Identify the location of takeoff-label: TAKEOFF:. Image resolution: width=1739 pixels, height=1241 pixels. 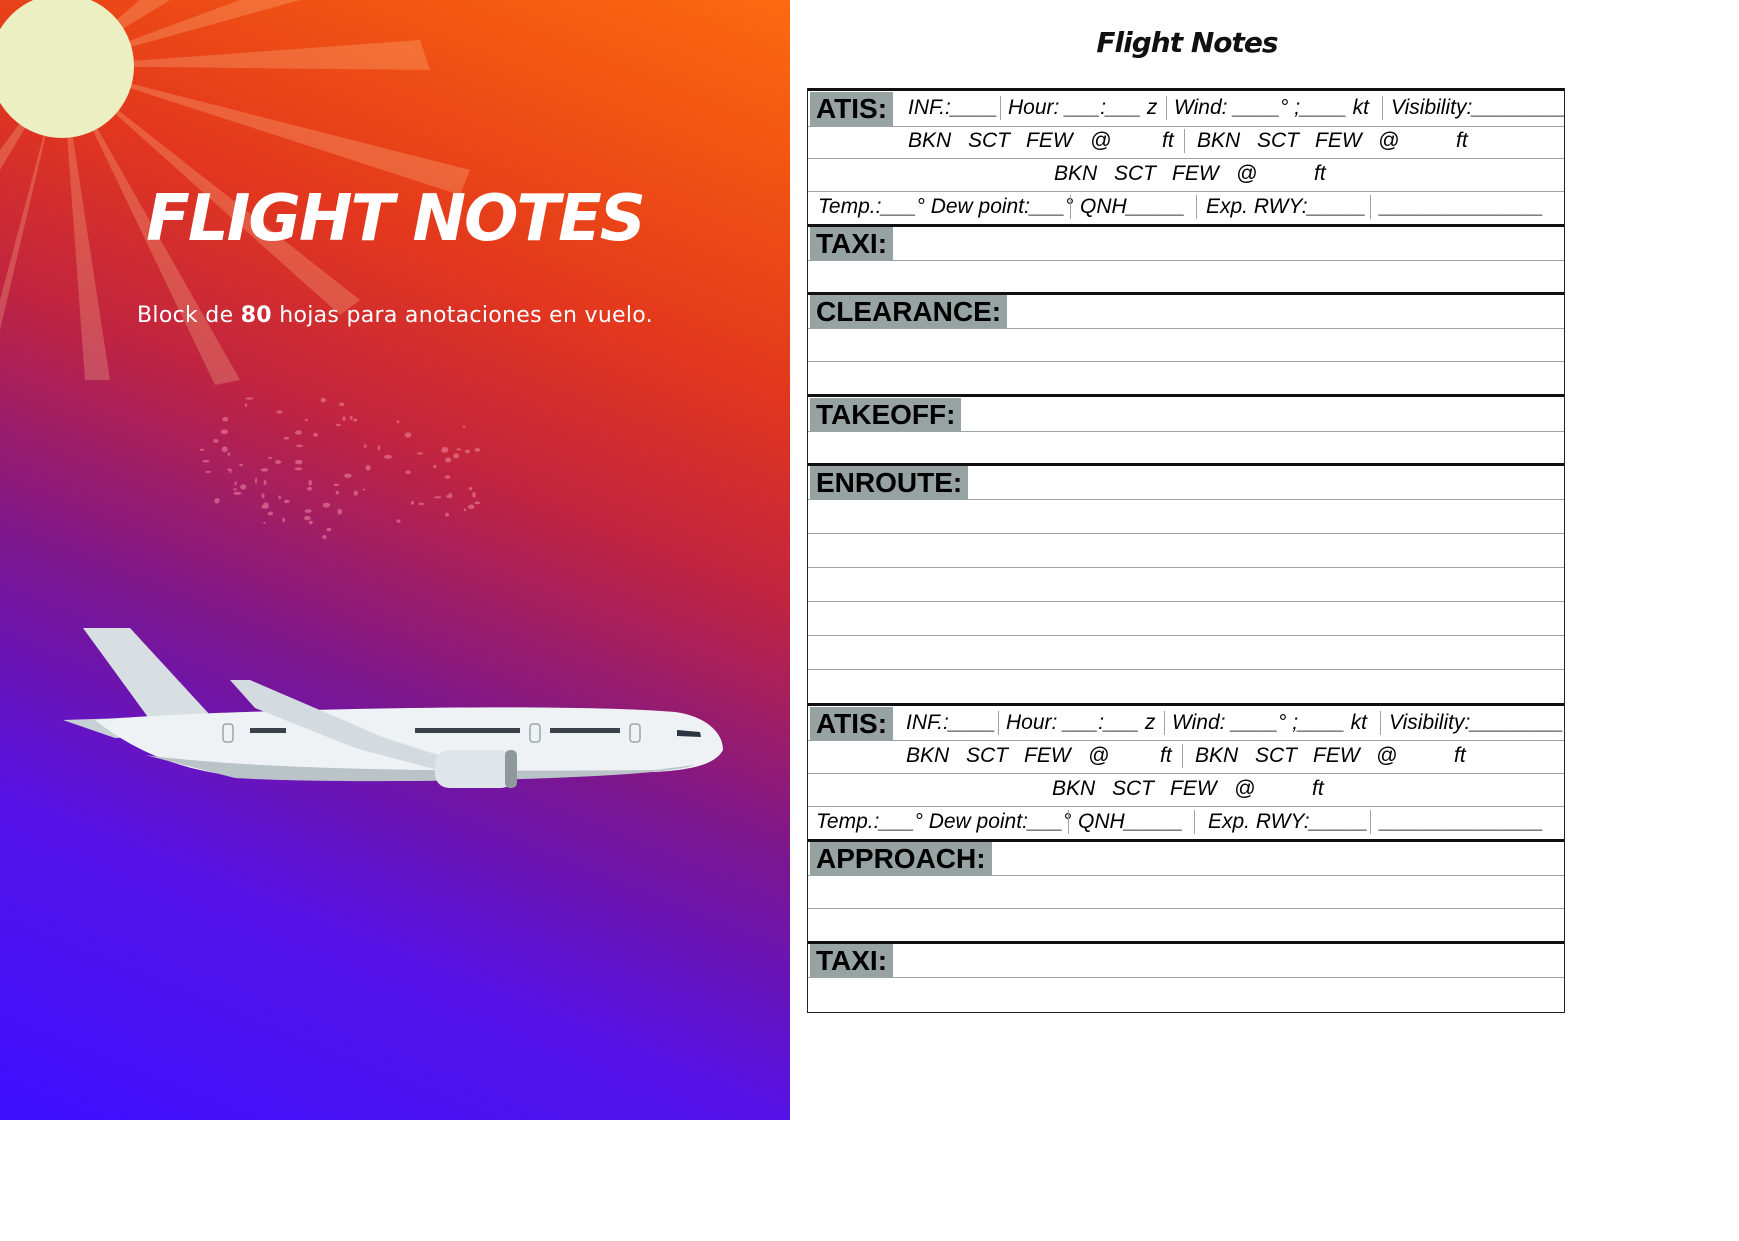
(886, 415).